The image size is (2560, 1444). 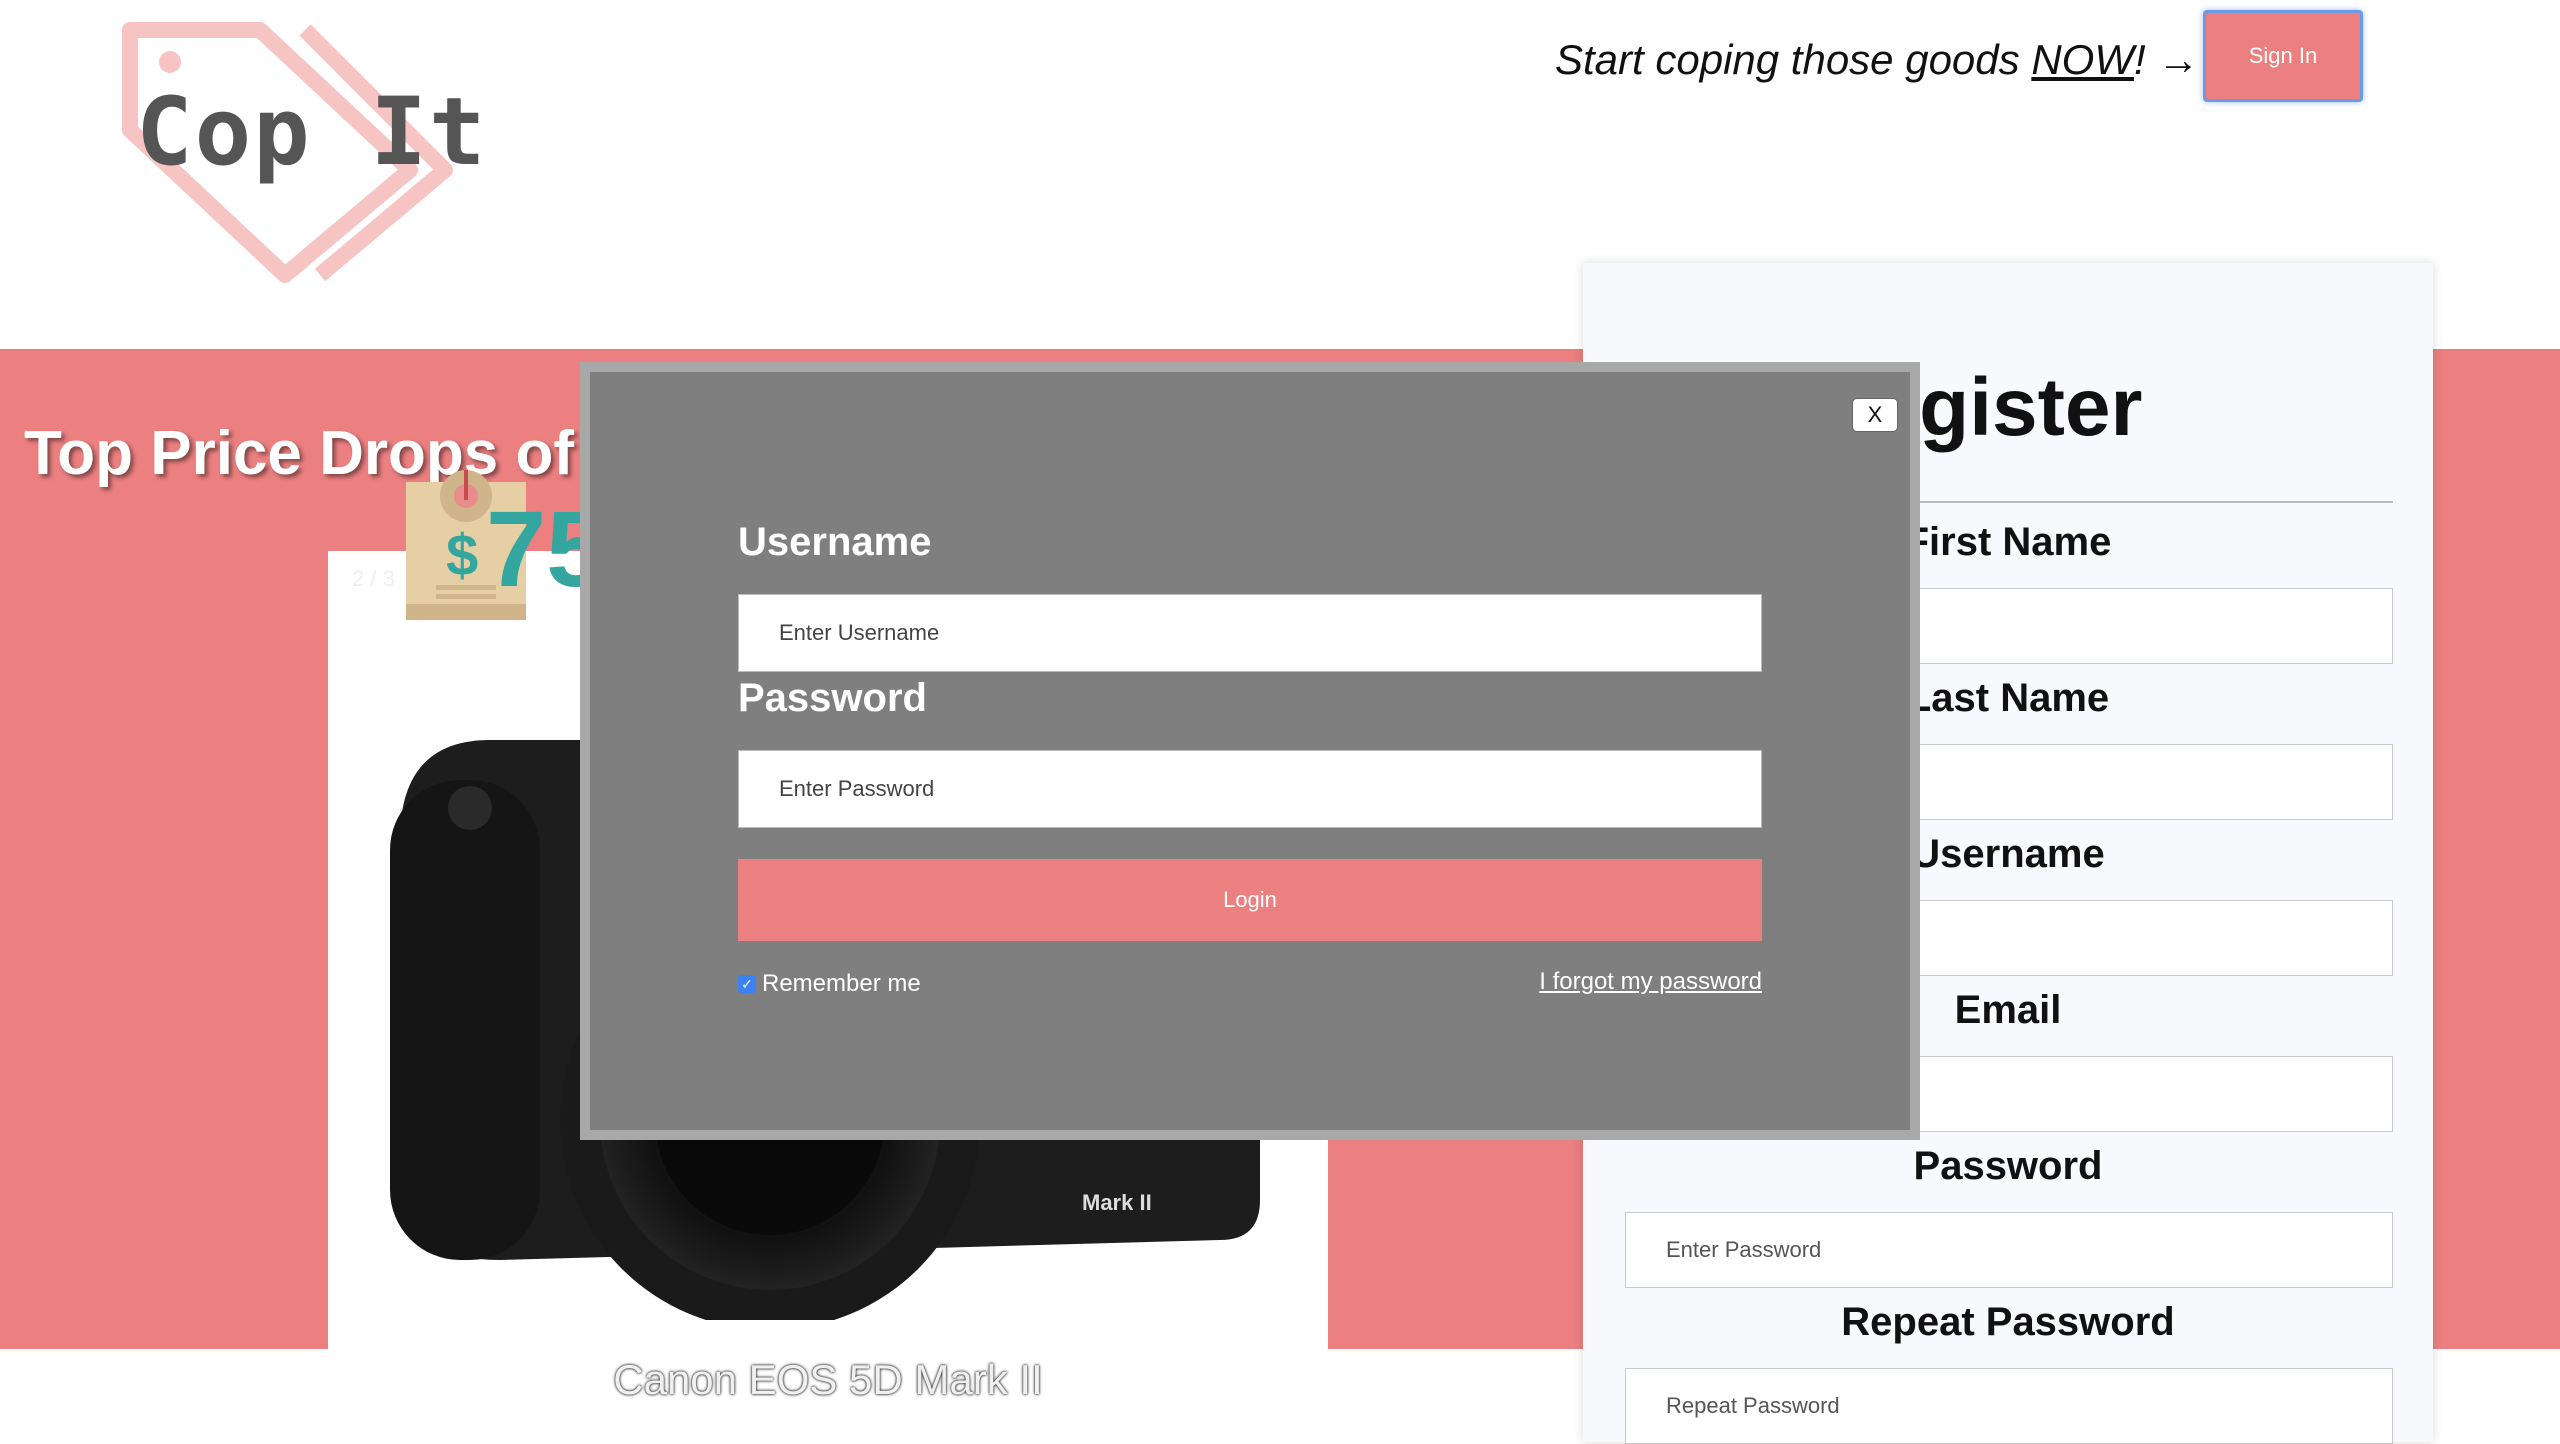 I want to click on username-input, so click(x=1250, y=633).